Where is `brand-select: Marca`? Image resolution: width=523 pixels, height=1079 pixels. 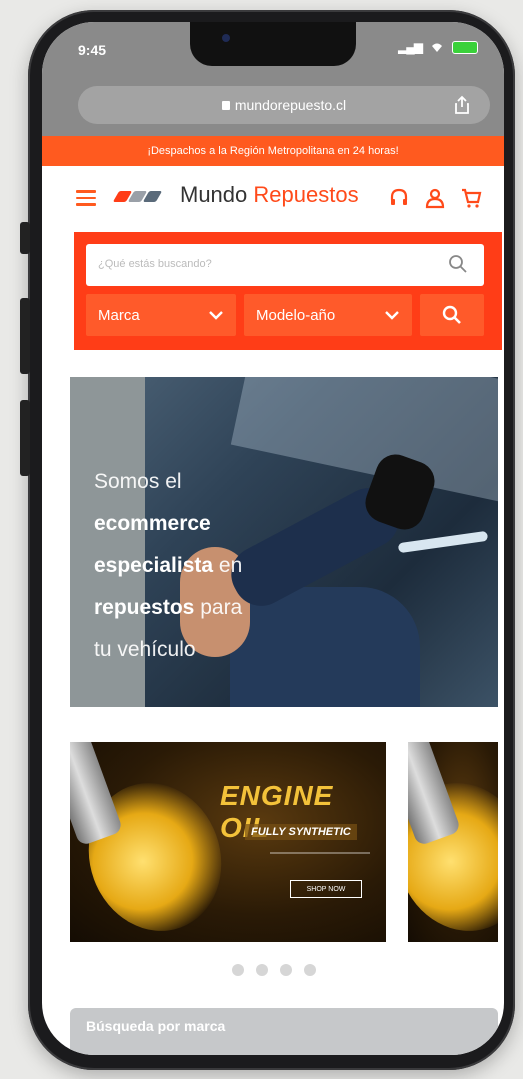
brand-select: Marca is located at coordinates (161, 315).